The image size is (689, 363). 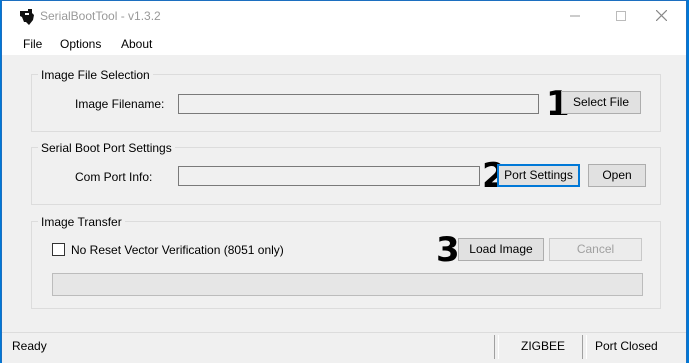 I want to click on menu-about: About, so click(x=136, y=44).